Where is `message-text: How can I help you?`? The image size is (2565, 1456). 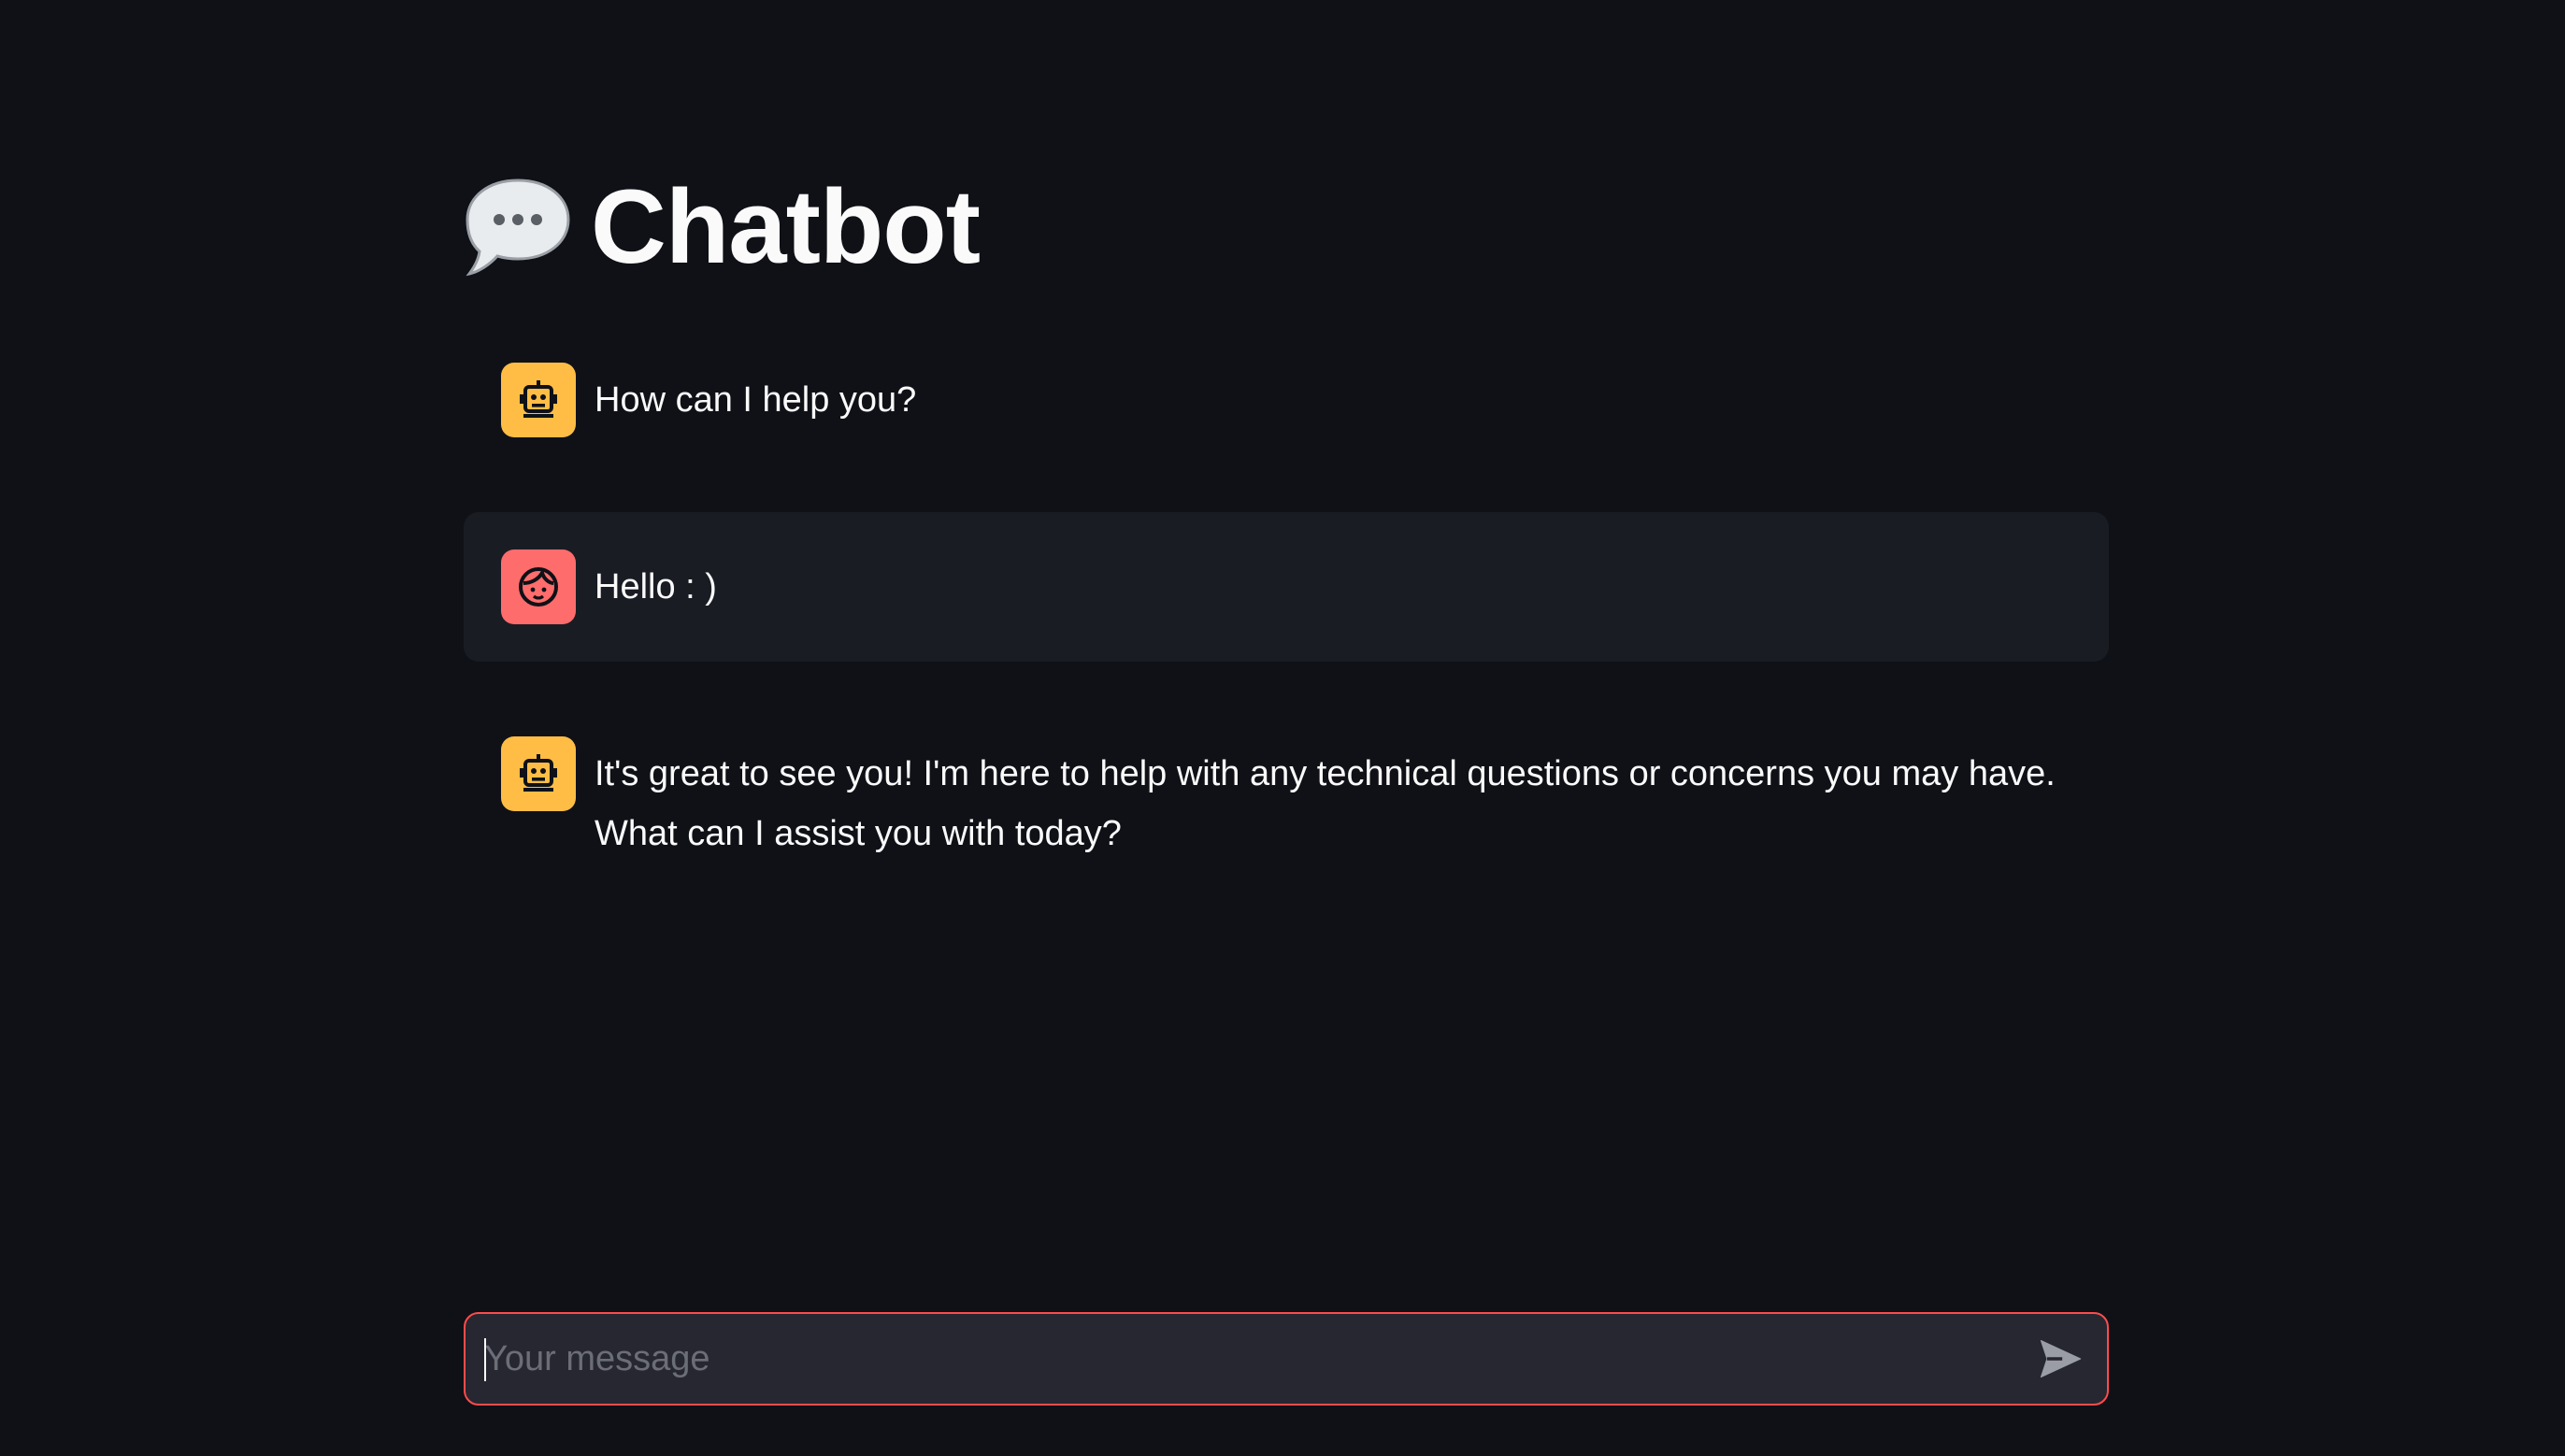 message-text: How can I help you? is located at coordinates (756, 400).